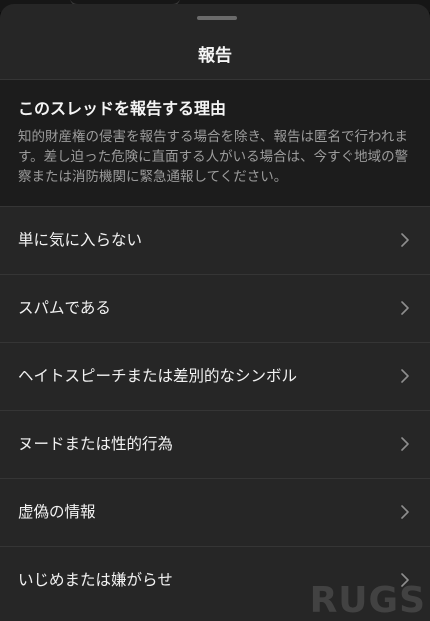 The width and height of the screenshot is (430, 621). Describe the element at coordinates (158, 376) in the screenshot. I see `reason-label: ヘイトスピーチまたは差別的なシンボル` at that location.